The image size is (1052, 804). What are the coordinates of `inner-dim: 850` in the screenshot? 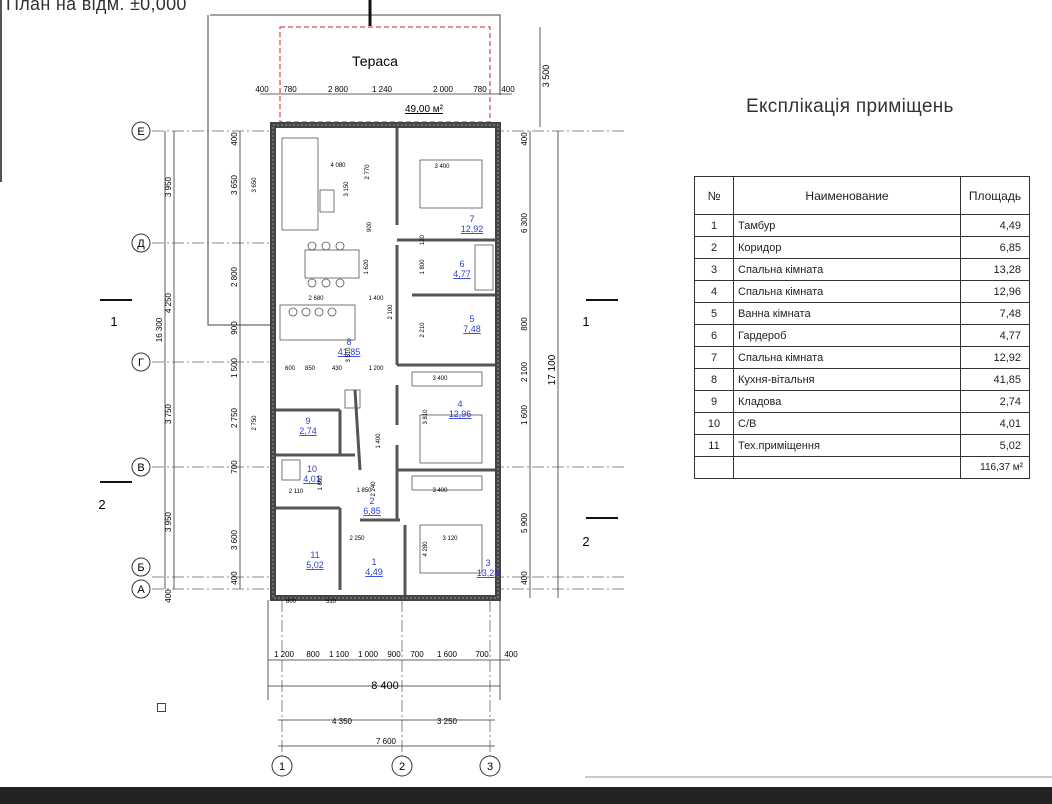 It's located at (310, 369).